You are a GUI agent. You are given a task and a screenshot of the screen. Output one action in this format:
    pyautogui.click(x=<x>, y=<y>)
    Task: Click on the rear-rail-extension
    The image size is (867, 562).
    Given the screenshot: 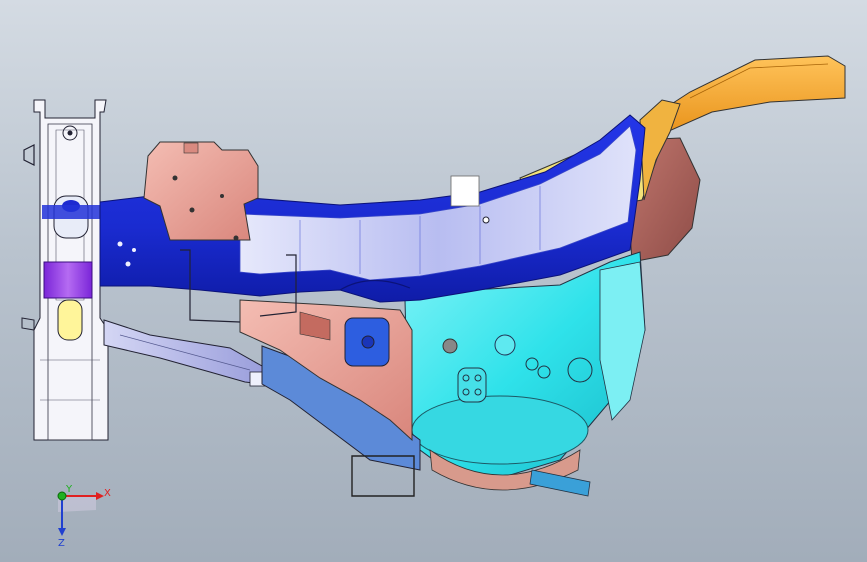 What is the action you would take?
    pyautogui.click(x=747, y=95)
    